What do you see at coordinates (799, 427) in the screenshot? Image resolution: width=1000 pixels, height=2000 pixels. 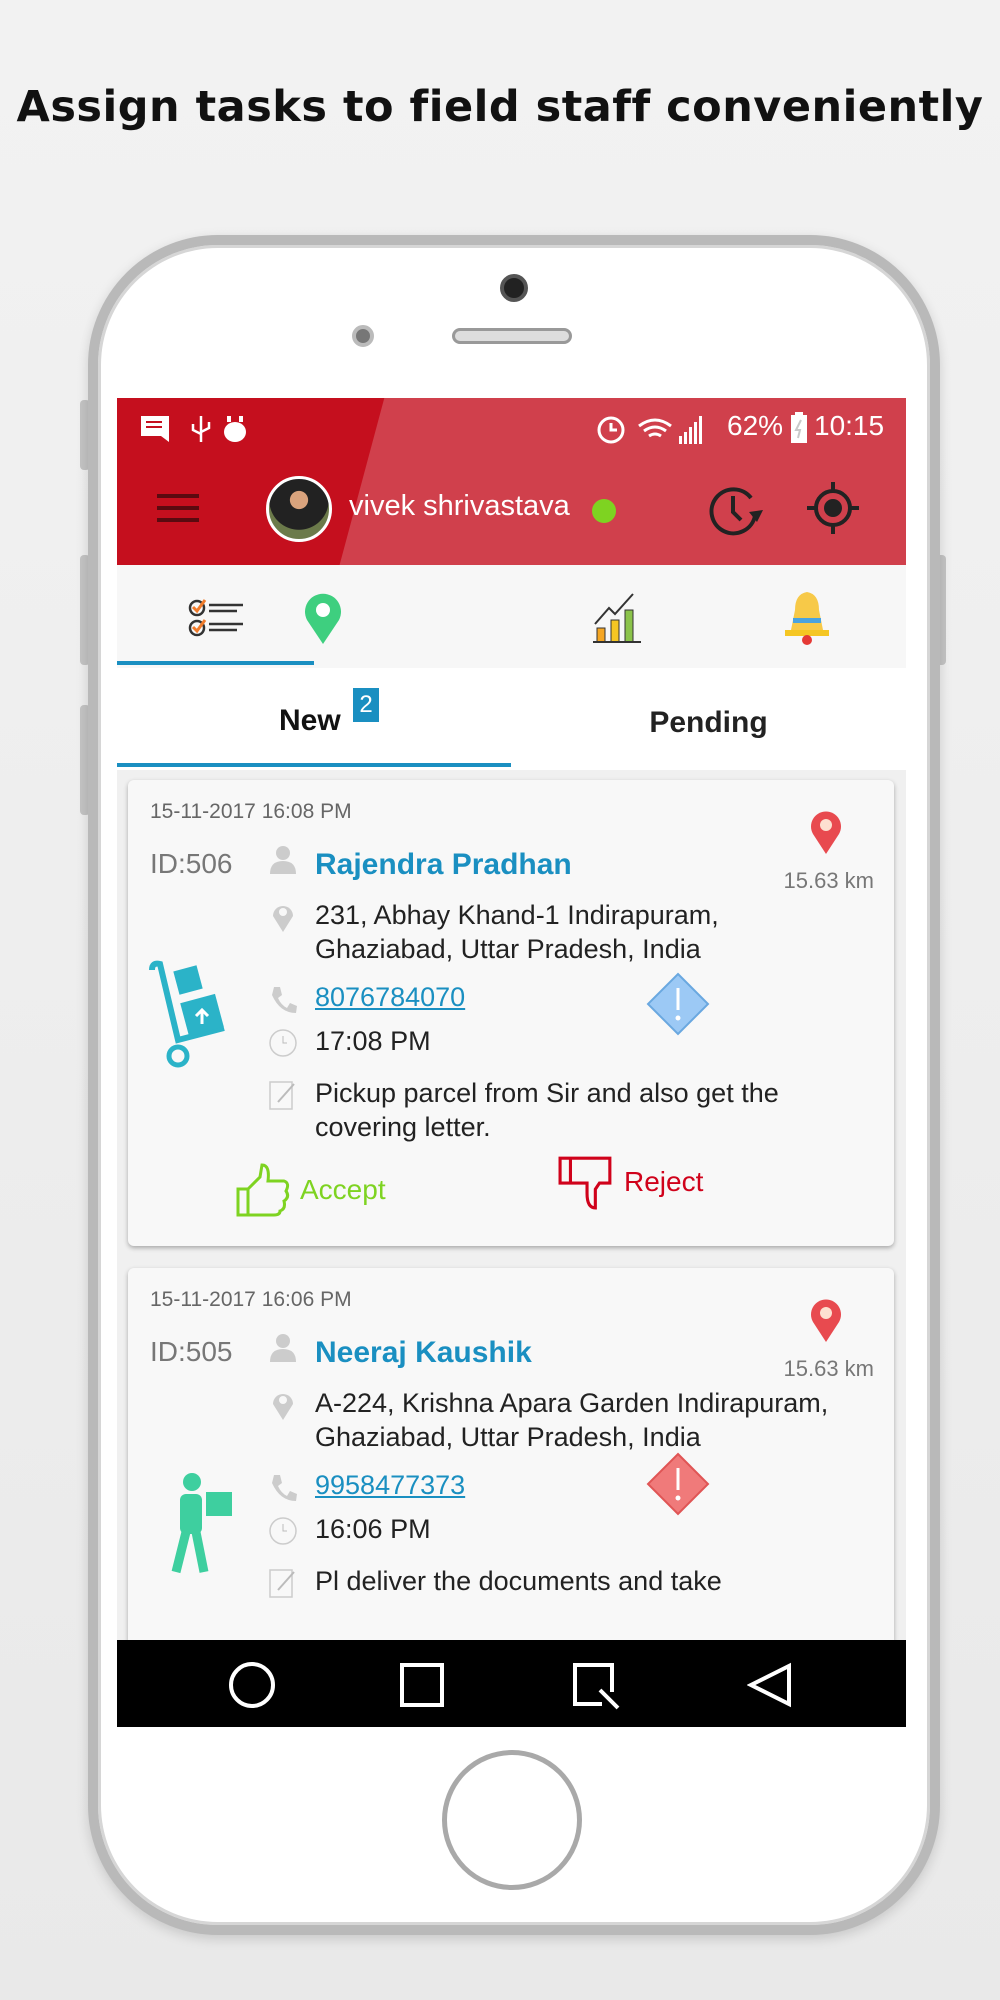 I see `battery-charging-icon` at bounding box center [799, 427].